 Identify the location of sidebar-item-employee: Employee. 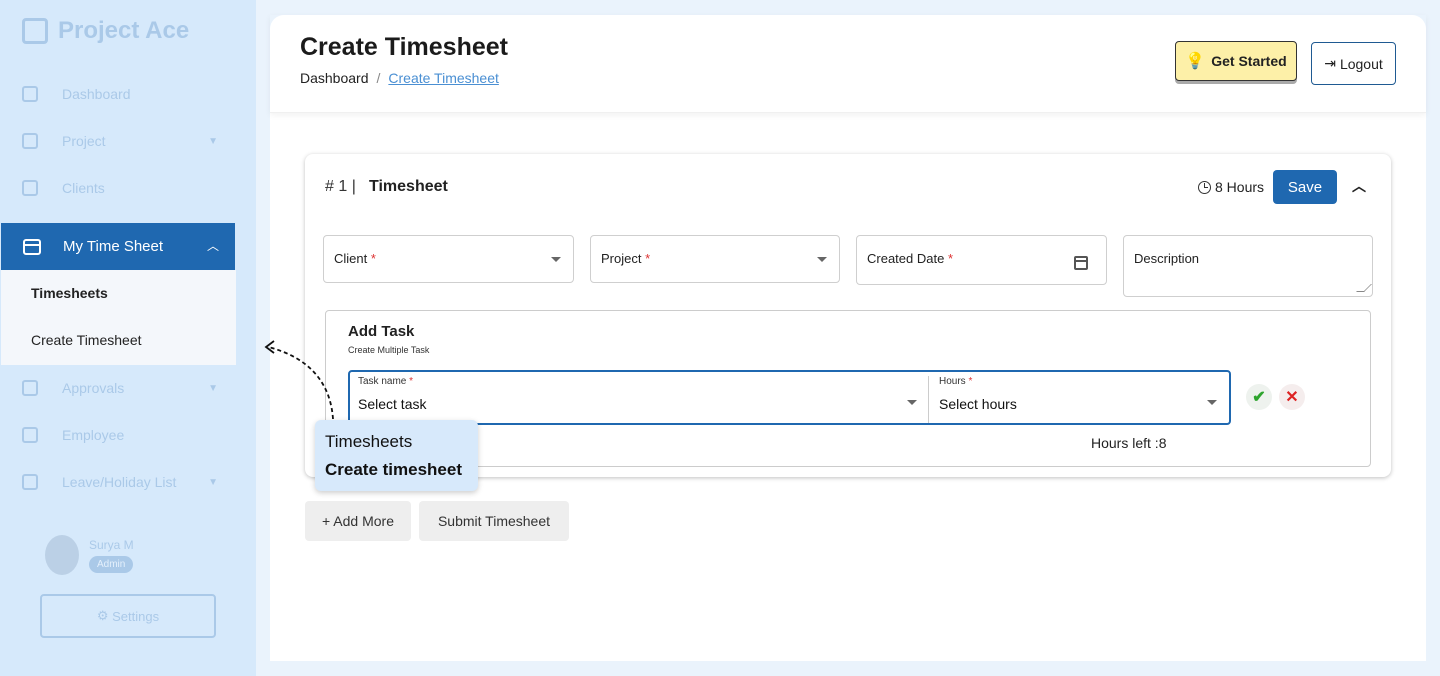
(122, 435).